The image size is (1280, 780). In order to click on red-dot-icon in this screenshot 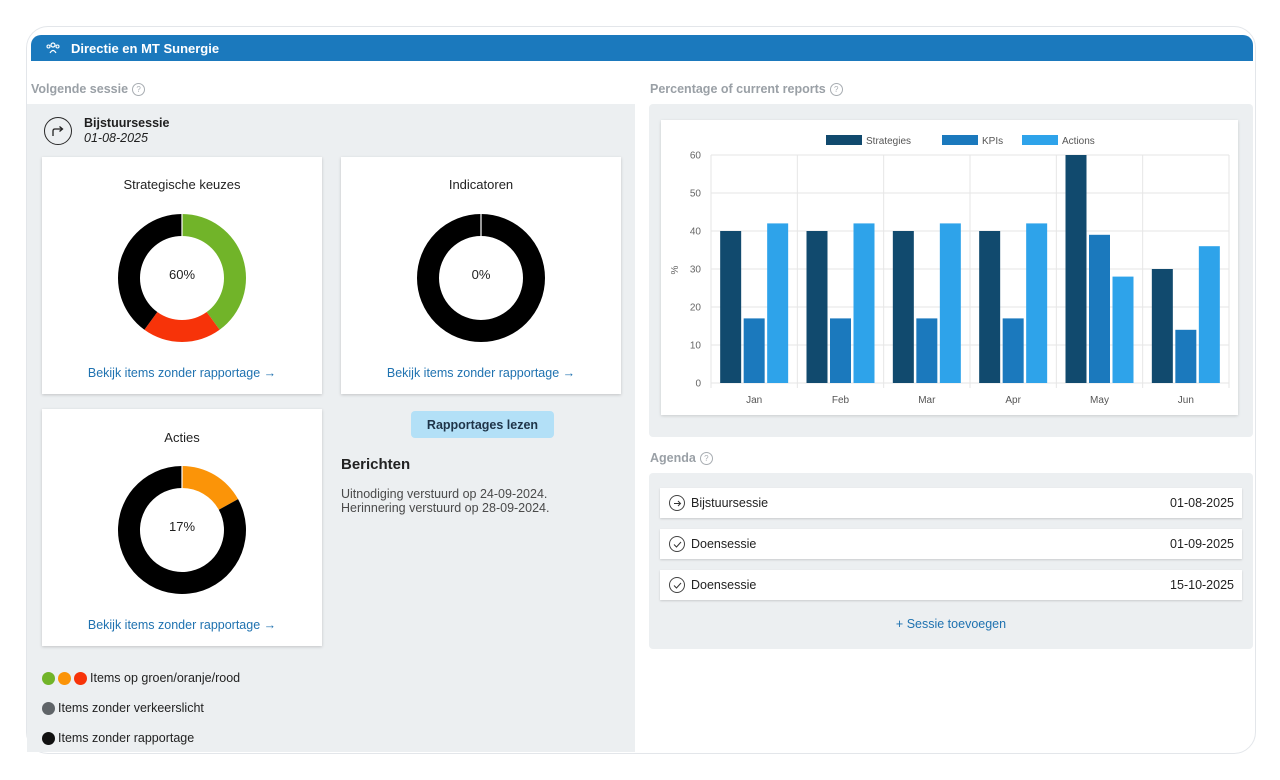, I will do `click(80, 678)`.